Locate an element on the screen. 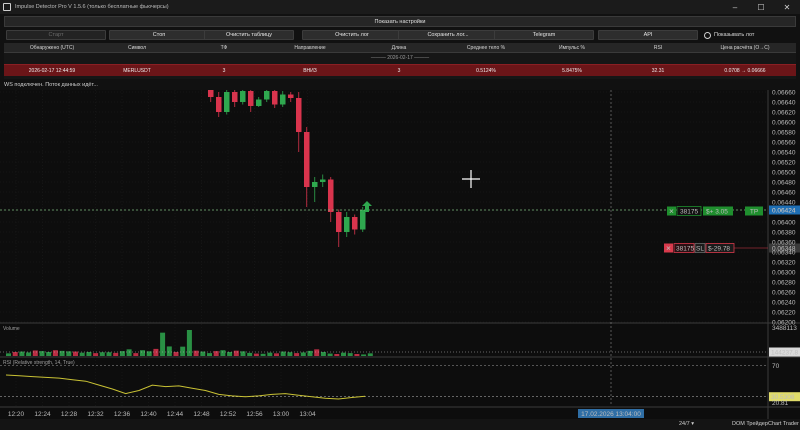 This screenshot has width=800, height=430. price-tick-label: 0.06400 is located at coordinates (784, 222).